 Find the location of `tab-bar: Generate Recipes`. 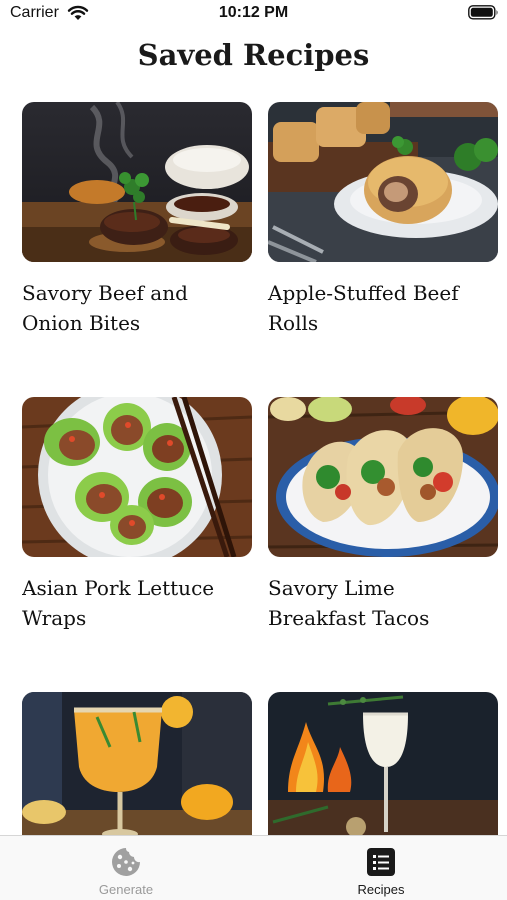

tab-bar: Generate Recipes is located at coordinates (253, 867).